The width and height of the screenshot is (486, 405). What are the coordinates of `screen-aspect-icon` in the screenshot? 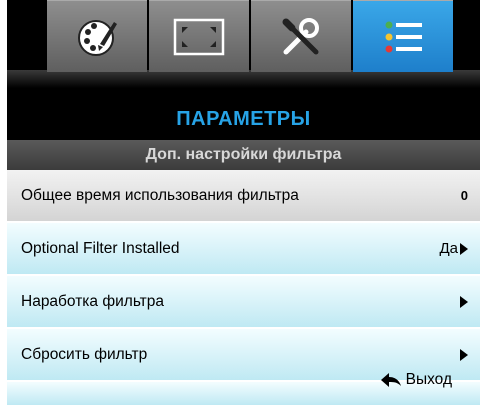 It's located at (199, 36).